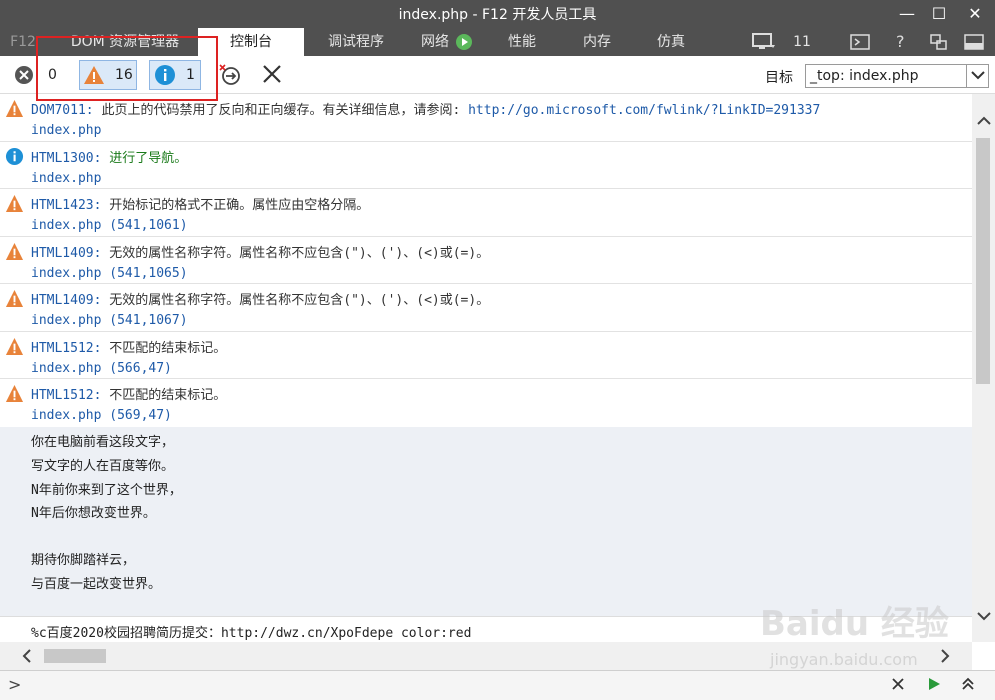 The width and height of the screenshot is (995, 700). Describe the element at coordinates (864, 76) in the screenshot. I see `target-value: _top: index.php` at that location.